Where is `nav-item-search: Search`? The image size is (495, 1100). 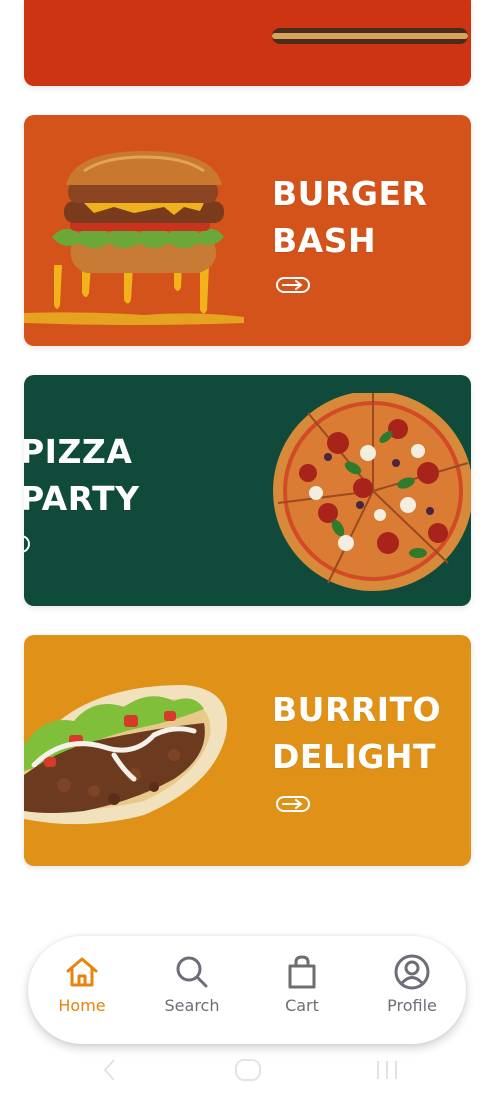 nav-item-search: Search is located at coordinates (192, 984).